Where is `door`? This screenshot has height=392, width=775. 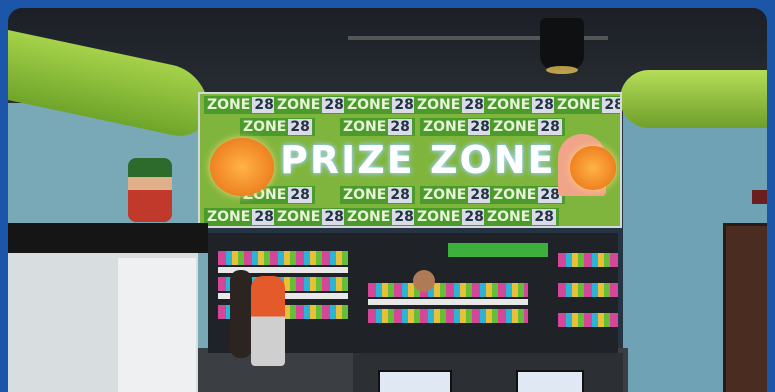 door is located at coordinates (745, 307).